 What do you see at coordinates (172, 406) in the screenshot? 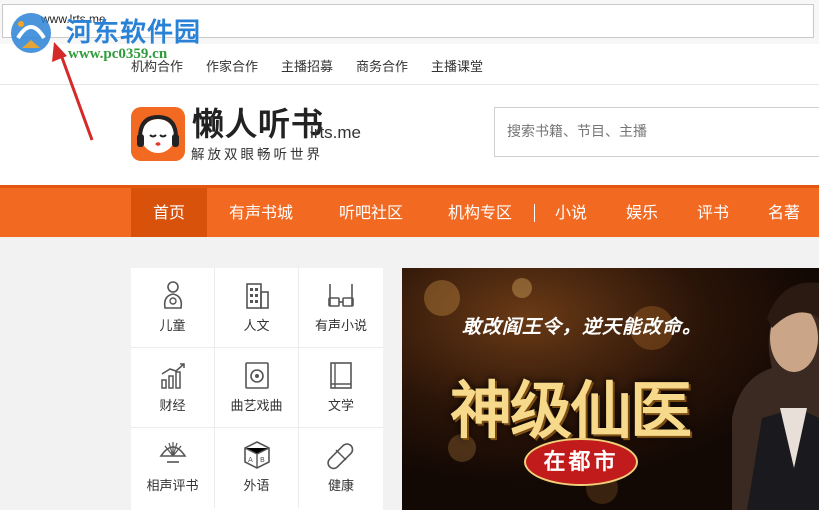
I see `category-label: 财经` at bounding box center [172, 406].